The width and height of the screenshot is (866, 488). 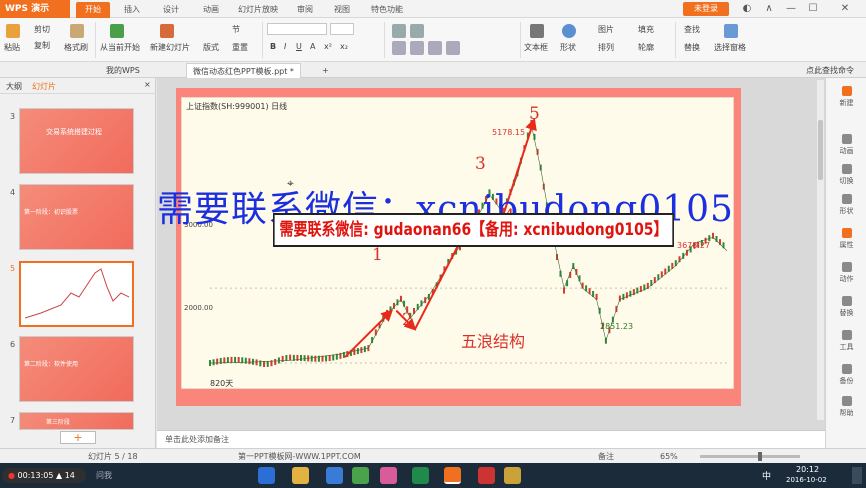 What do you see at coordinates (299, 46) in the screenshot?
I see `underline-button: U` at bounding box center [299, 46].